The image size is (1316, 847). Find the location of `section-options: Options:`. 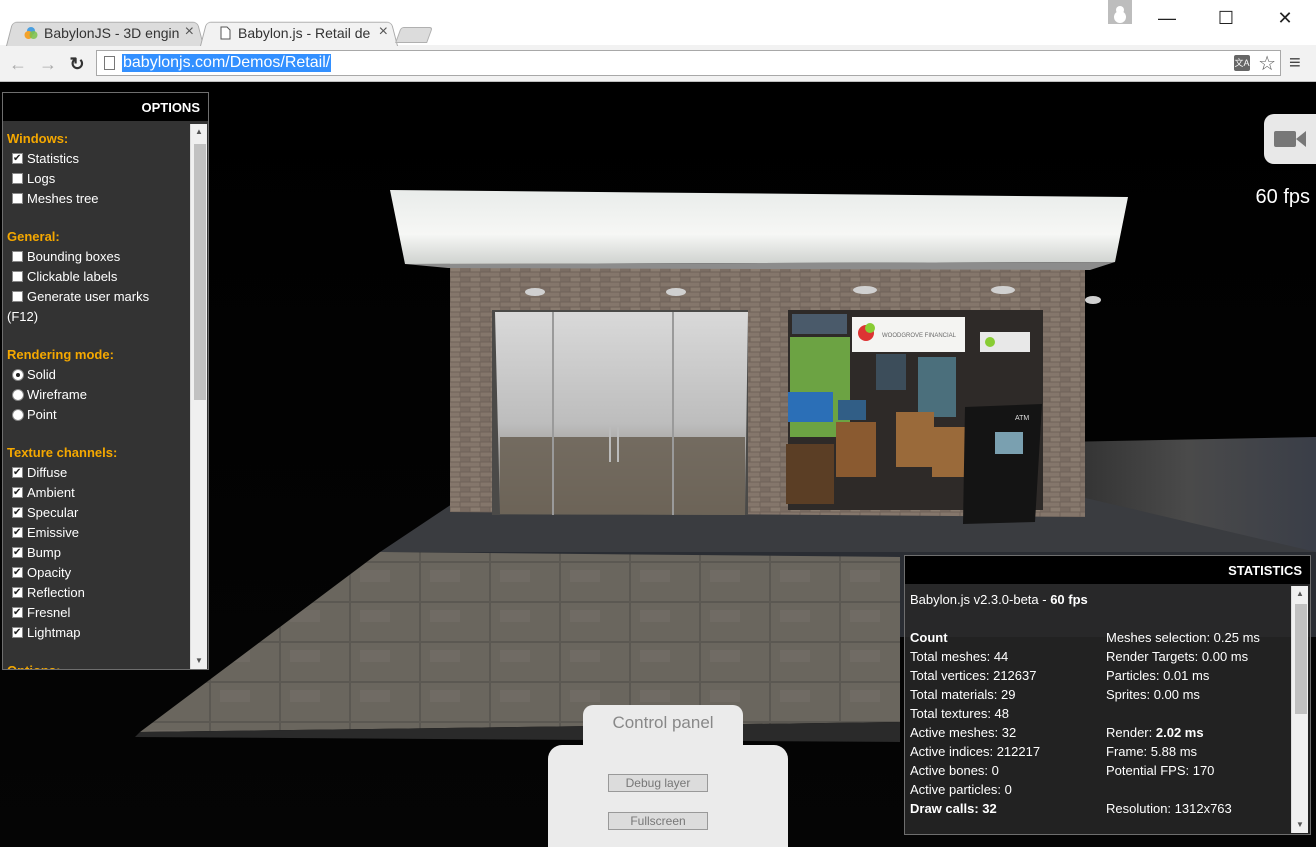

section-options: Options: is located at coordinates (98, 665).